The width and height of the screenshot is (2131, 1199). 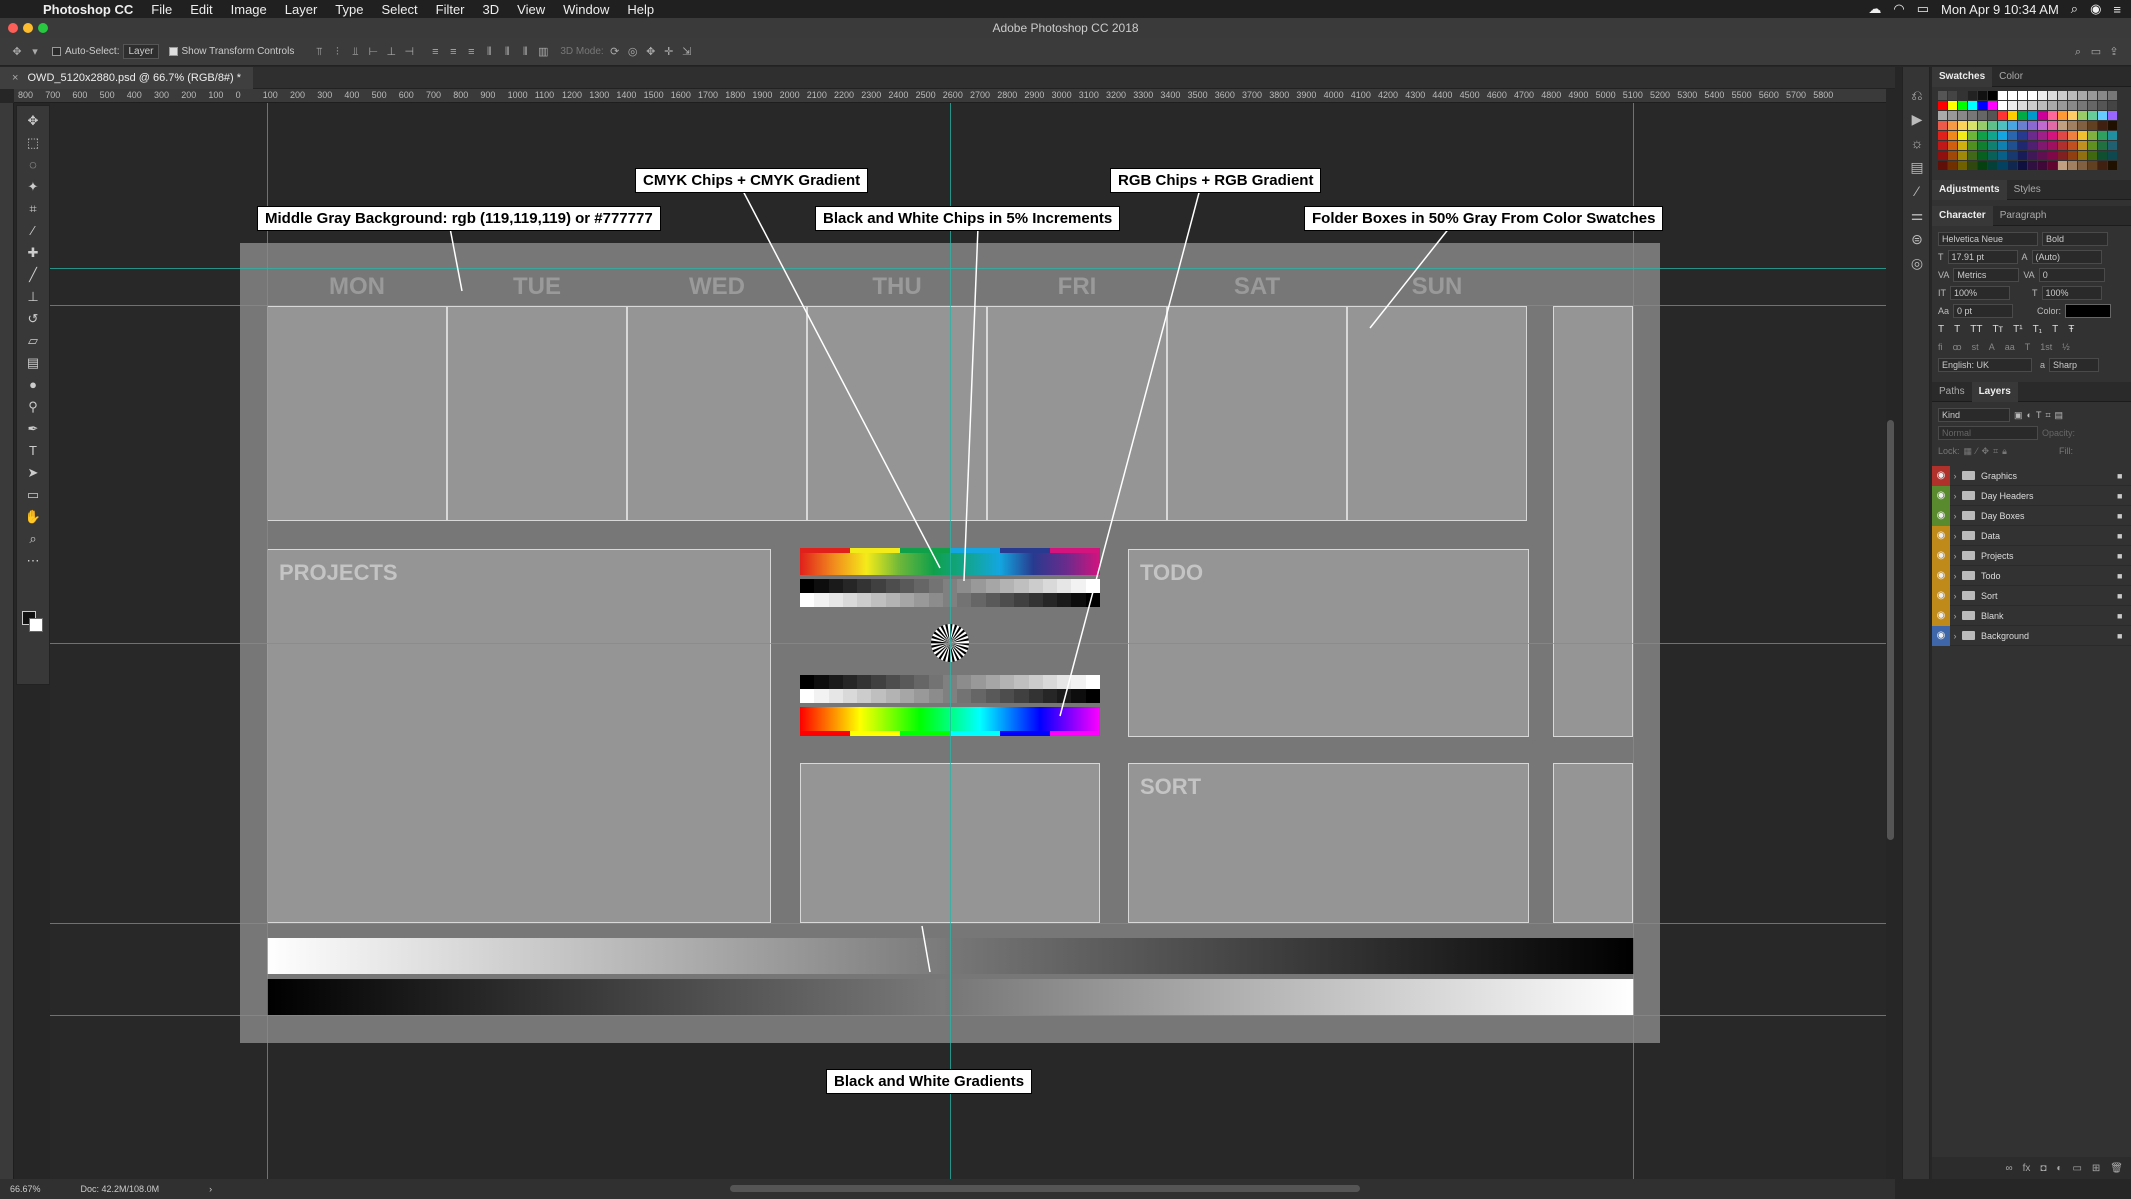 I want to click on align-vcenter-icon: ⫶, so click(x=337, y=52).